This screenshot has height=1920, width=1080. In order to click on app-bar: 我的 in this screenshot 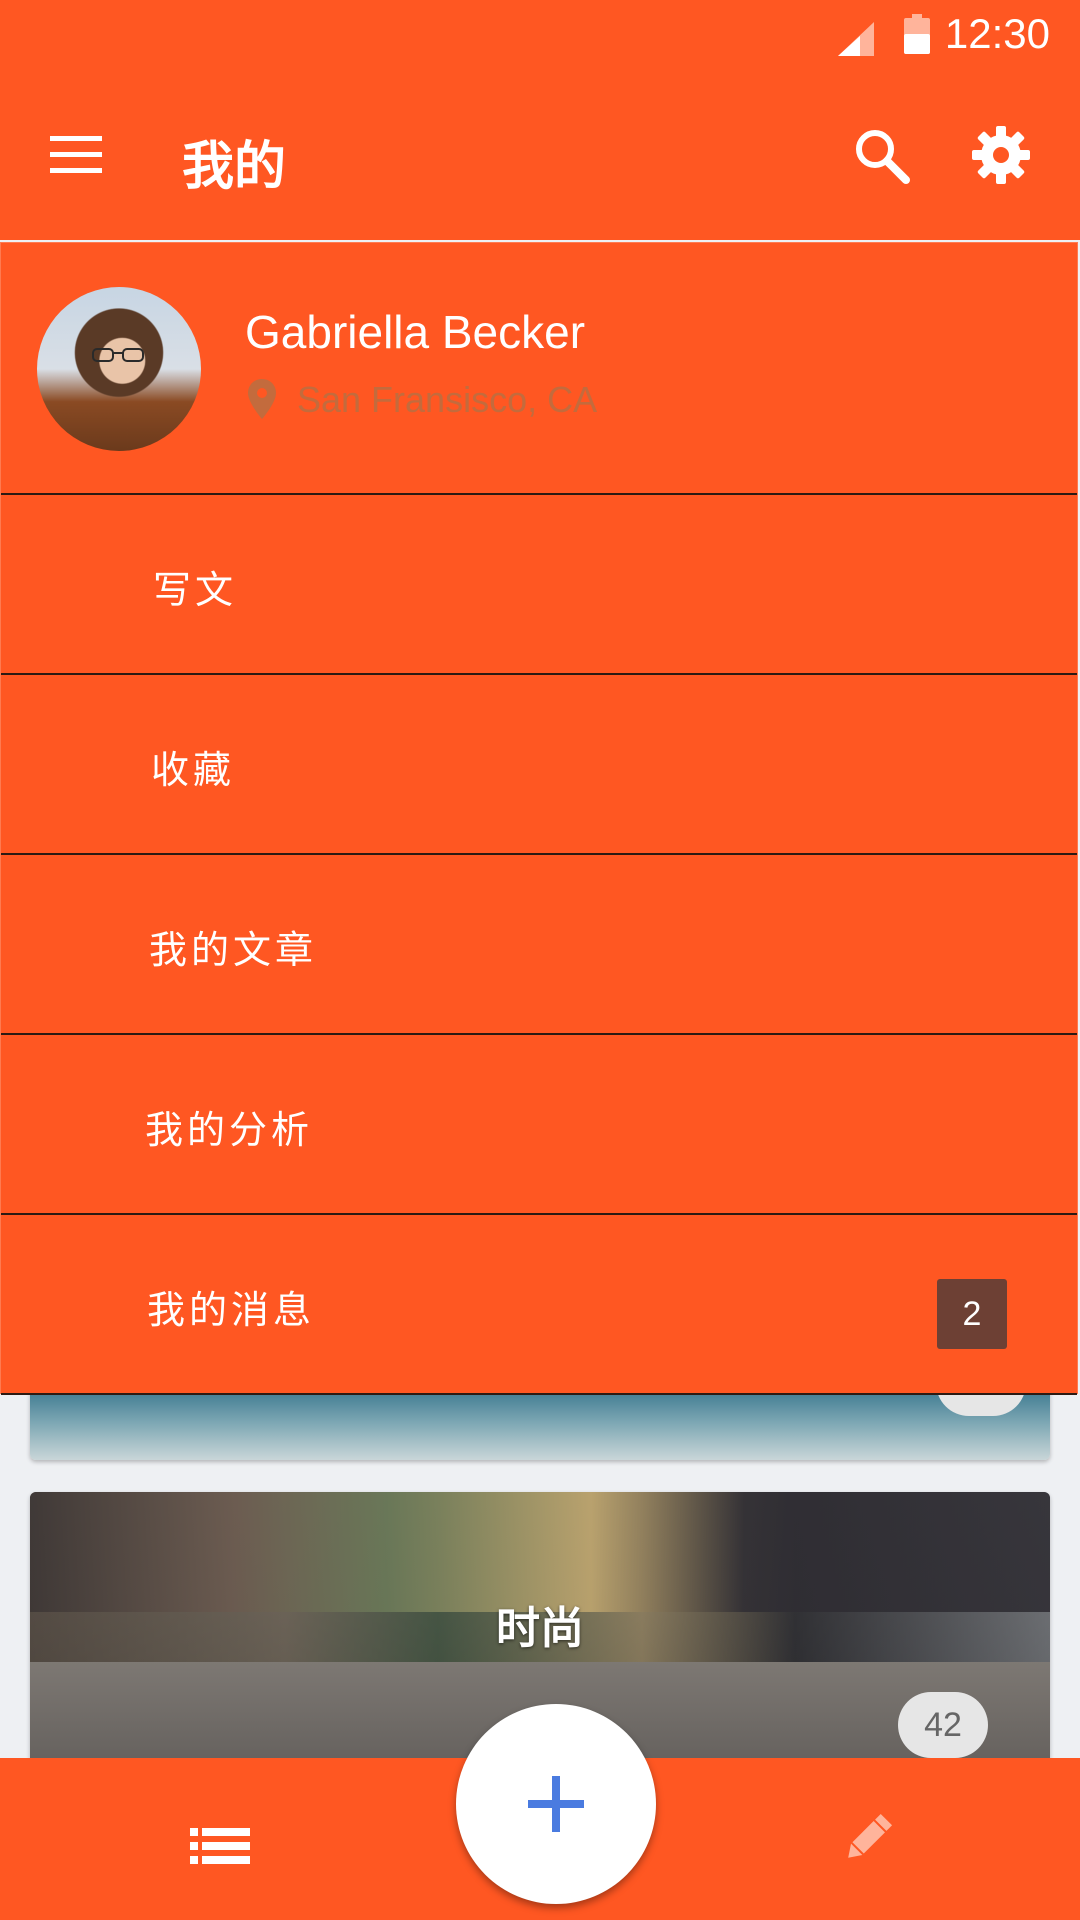, I will do `click(540, 156)`.